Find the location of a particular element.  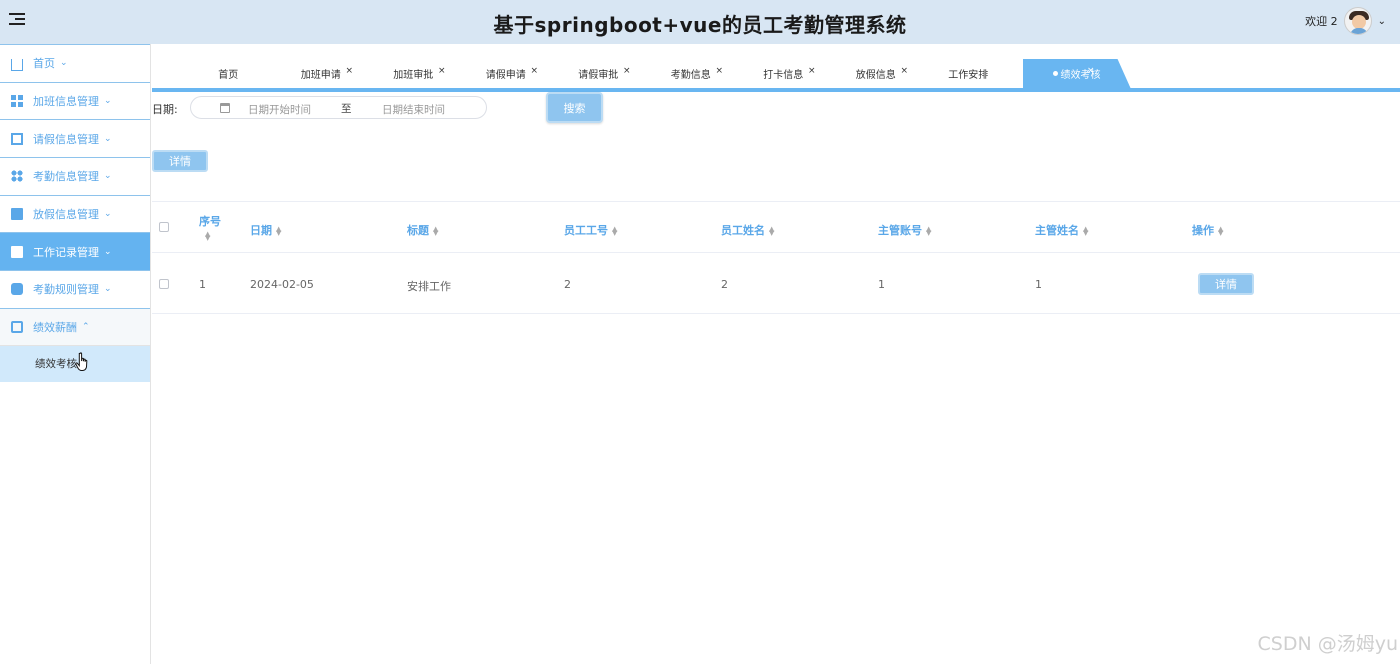

sidebar-item-overtime: 加班信息管理 ⌄ is located at coordinates (75, 100).